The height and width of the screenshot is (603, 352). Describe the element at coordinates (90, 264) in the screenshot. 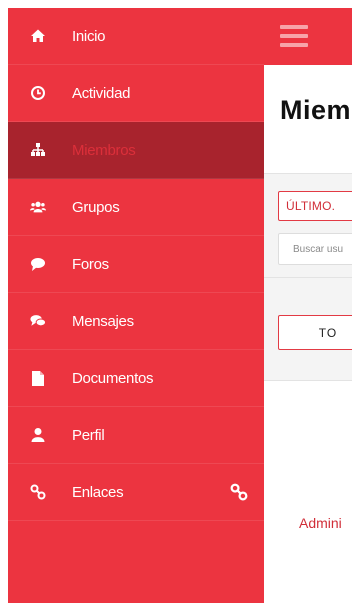

I see `sidebar-item-label: Foros` at that location.